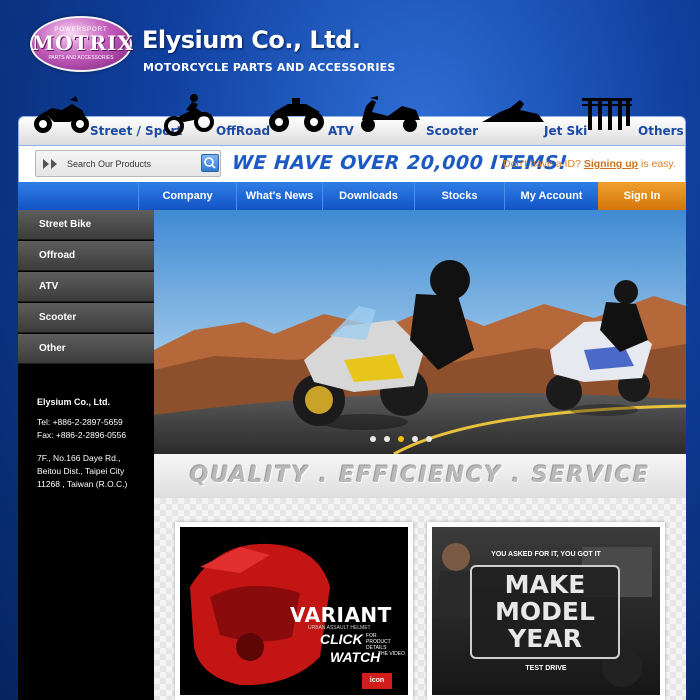  What do you see at coordinates (217, 119) in the screenshot?
I see `category-offroad: OffRoad` at bounding box center [217, 119].